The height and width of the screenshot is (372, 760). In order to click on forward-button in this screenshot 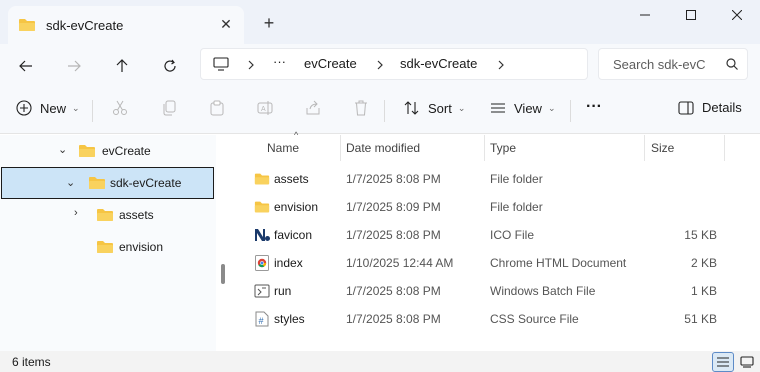, I will do `click(74, 66)`.